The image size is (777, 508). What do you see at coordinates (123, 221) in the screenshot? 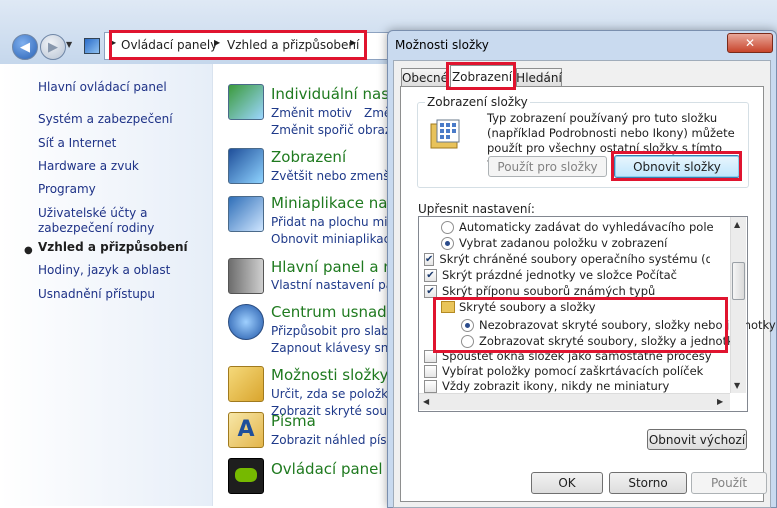
I see `nav-link-user-accounts: Uživatelské účty a zabezpečení rodiny` at bounding box center [123, 221].